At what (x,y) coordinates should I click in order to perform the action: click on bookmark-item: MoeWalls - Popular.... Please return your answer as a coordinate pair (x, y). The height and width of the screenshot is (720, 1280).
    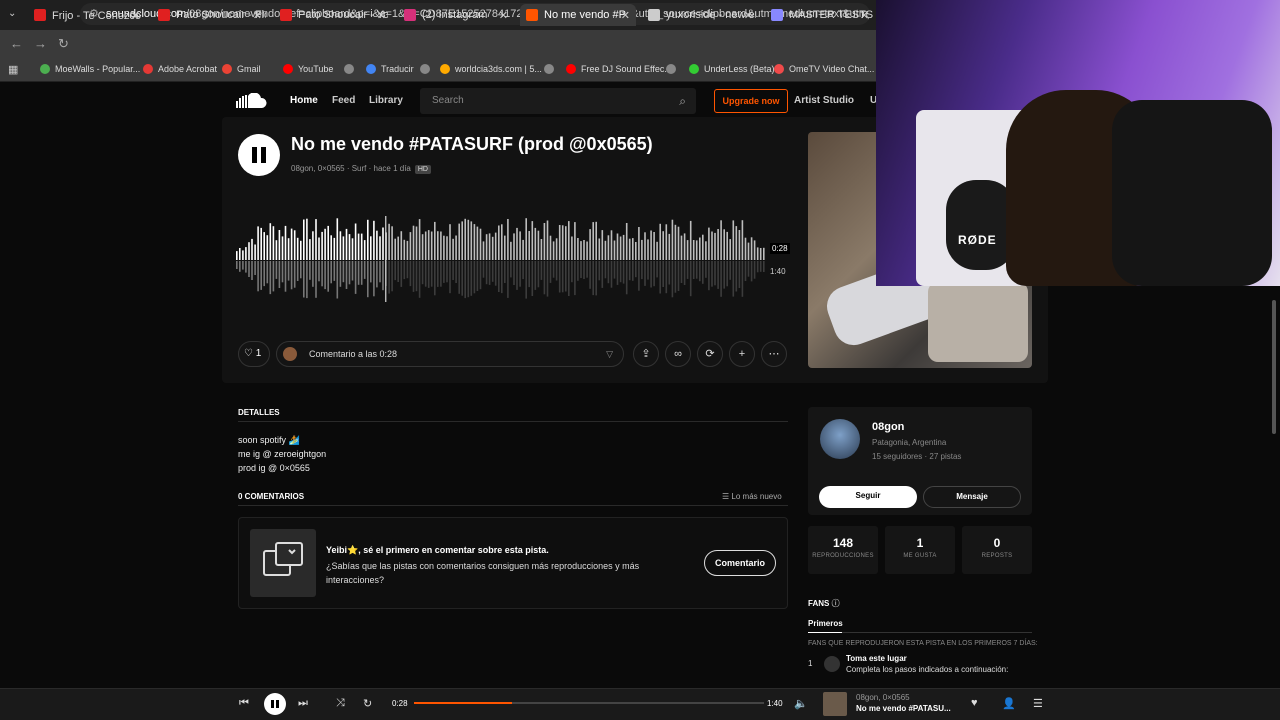
    Looking at the image, I should click on (90, 69).